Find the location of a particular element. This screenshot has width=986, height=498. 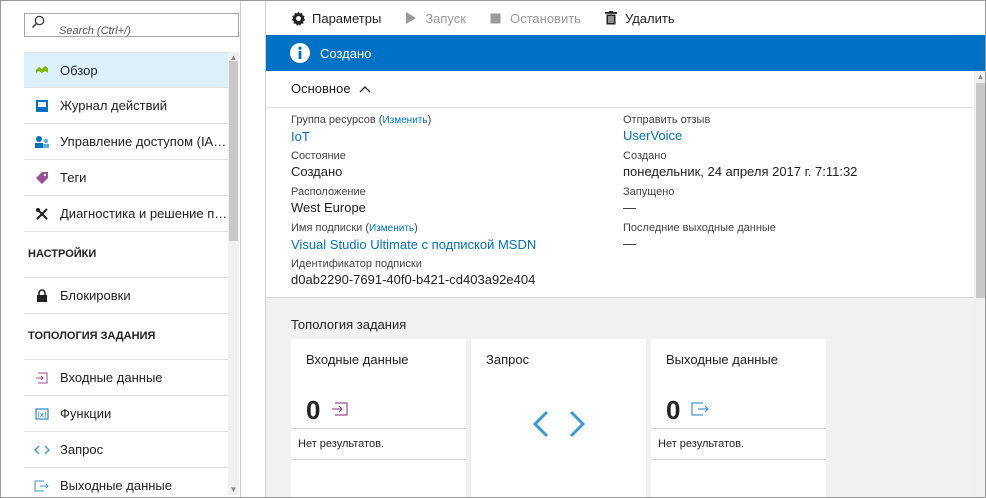

overview-icon is located at coordinates (42, 70).